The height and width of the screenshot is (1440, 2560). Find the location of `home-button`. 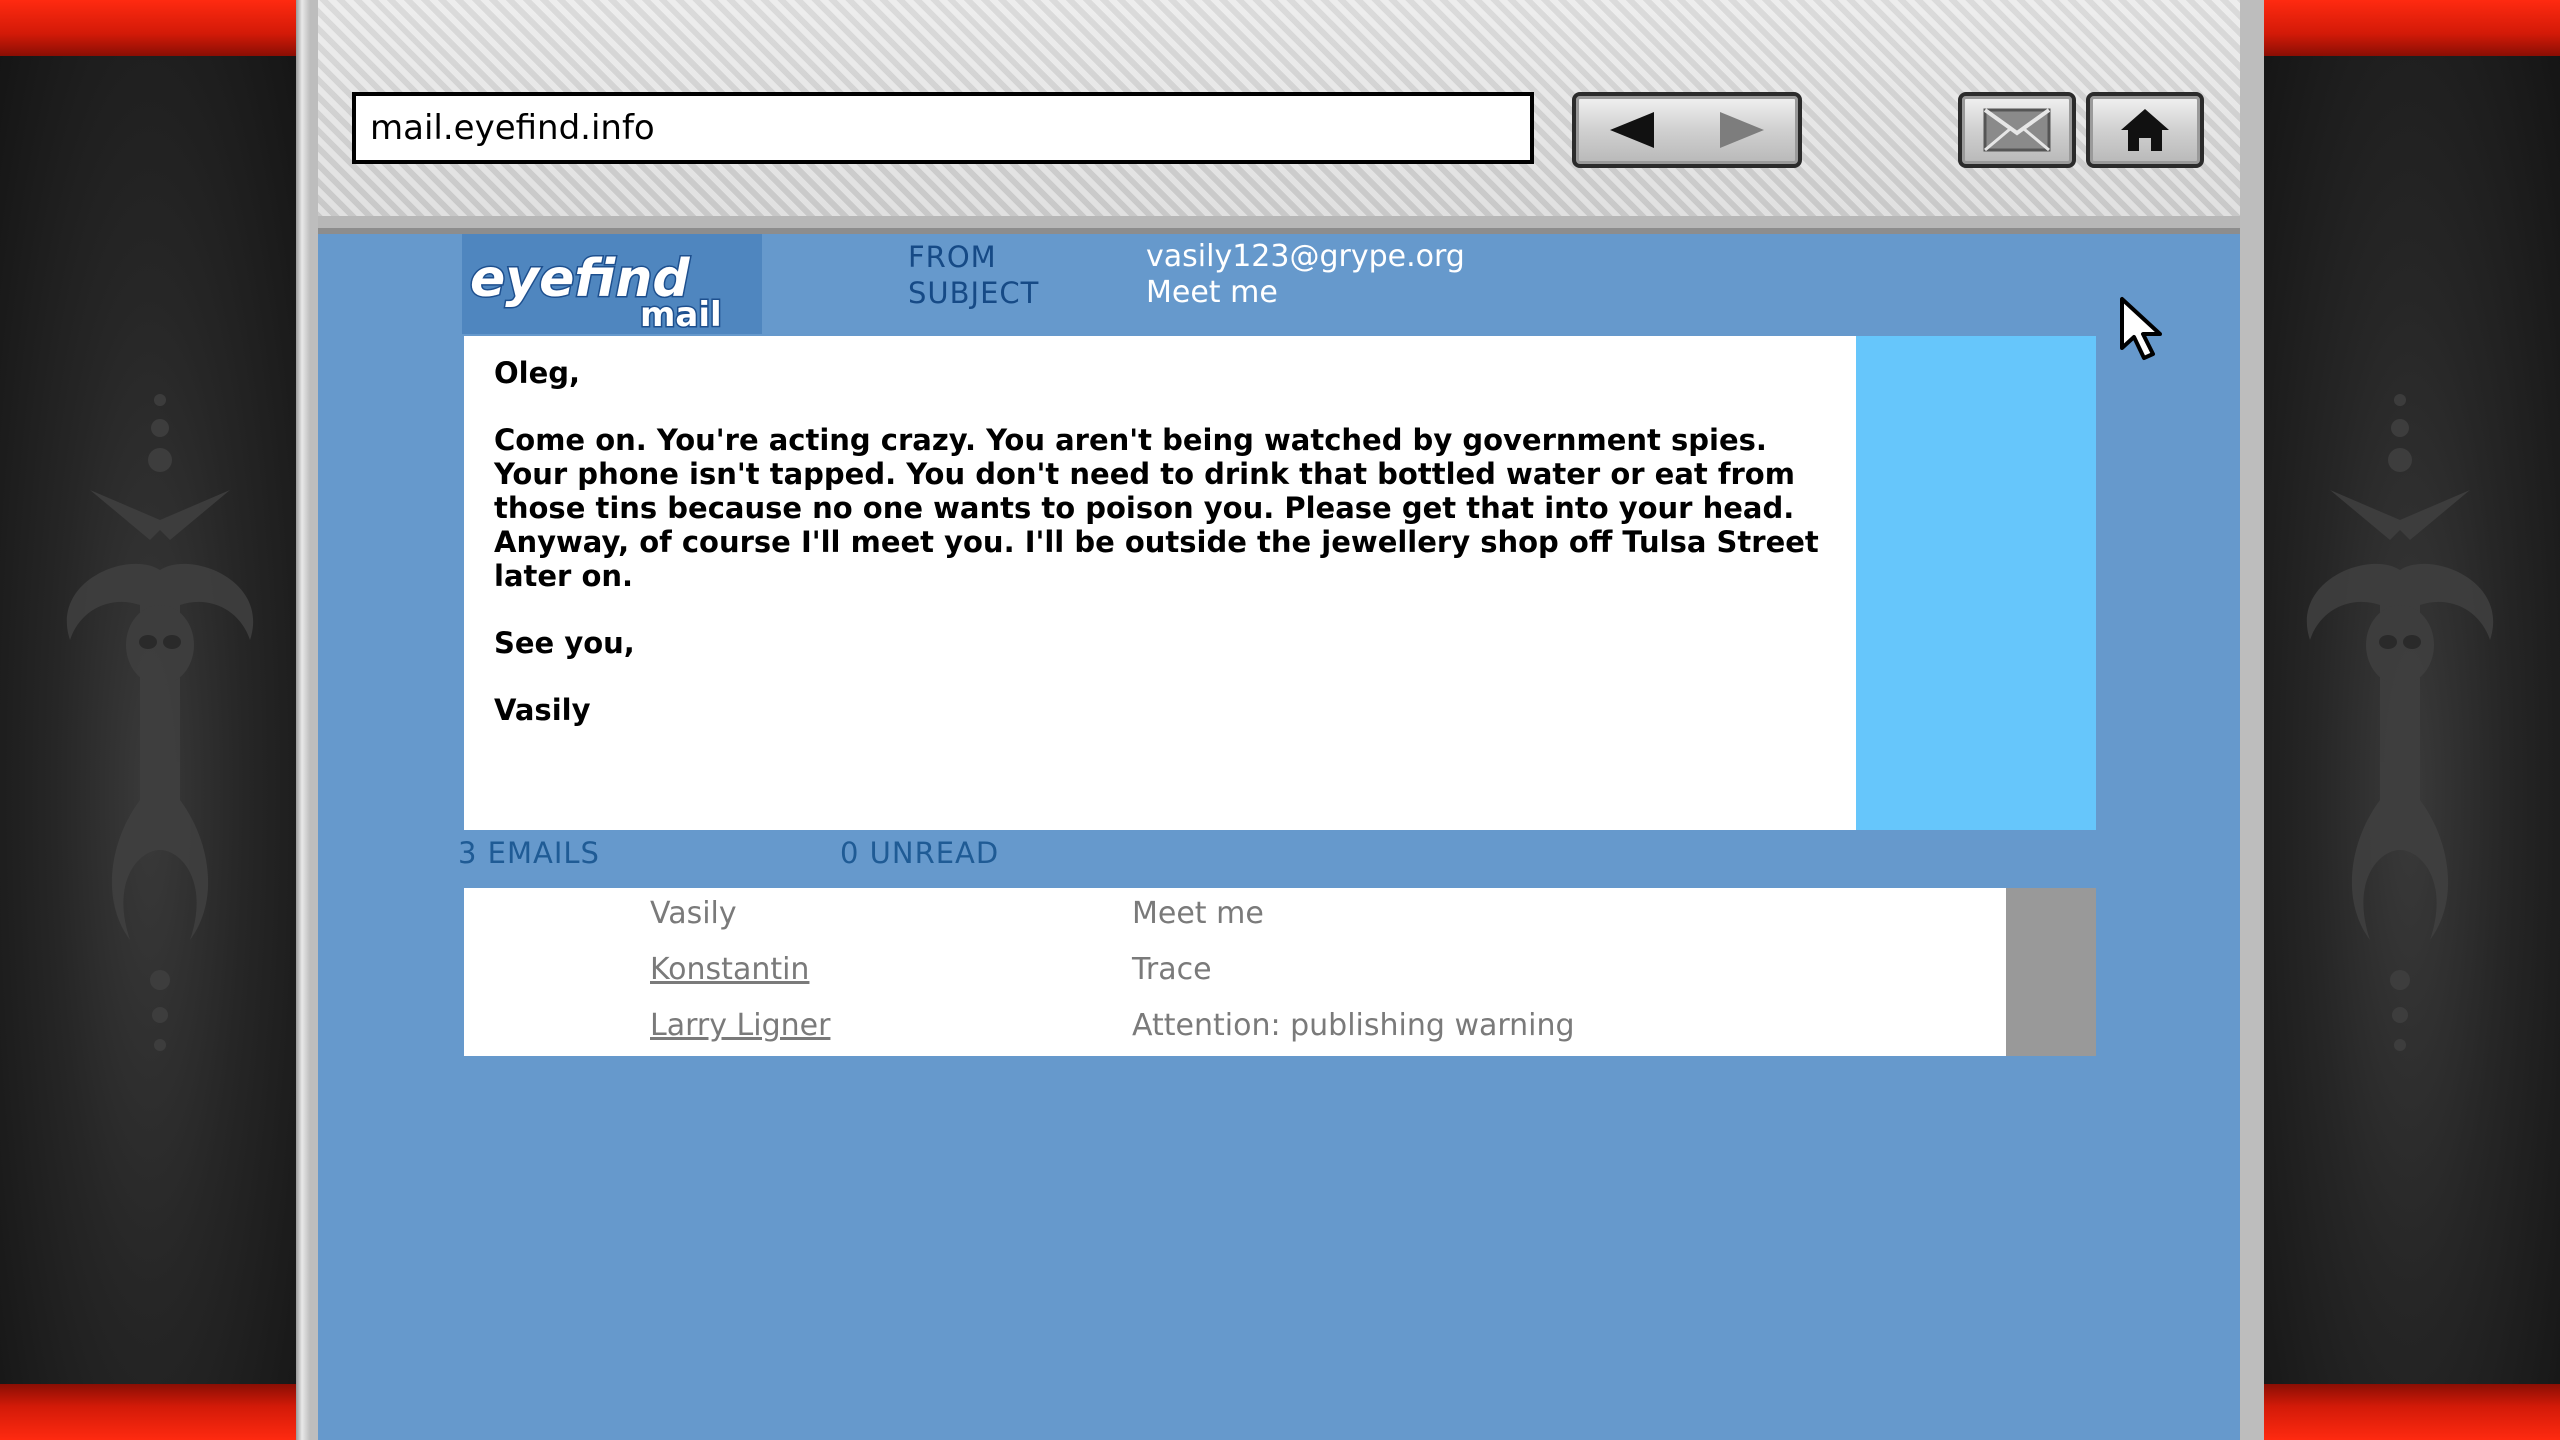

home-button is located at coordinates (2145, 130).